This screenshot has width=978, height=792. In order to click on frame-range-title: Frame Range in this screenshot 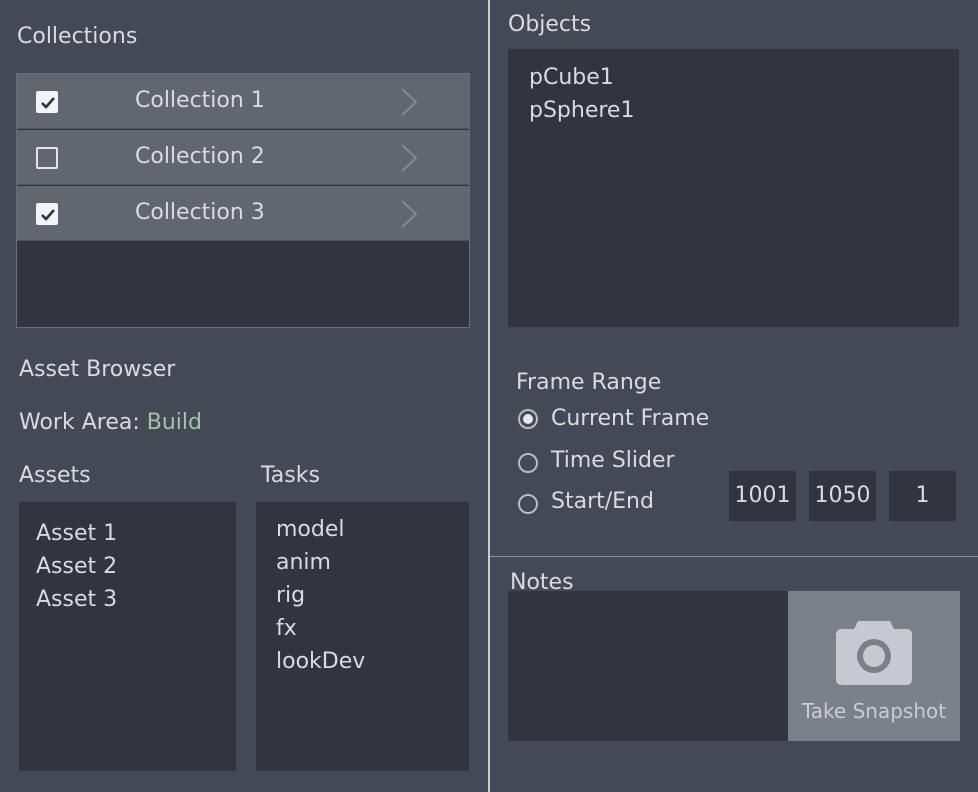, I will do `click(589, 382)`.